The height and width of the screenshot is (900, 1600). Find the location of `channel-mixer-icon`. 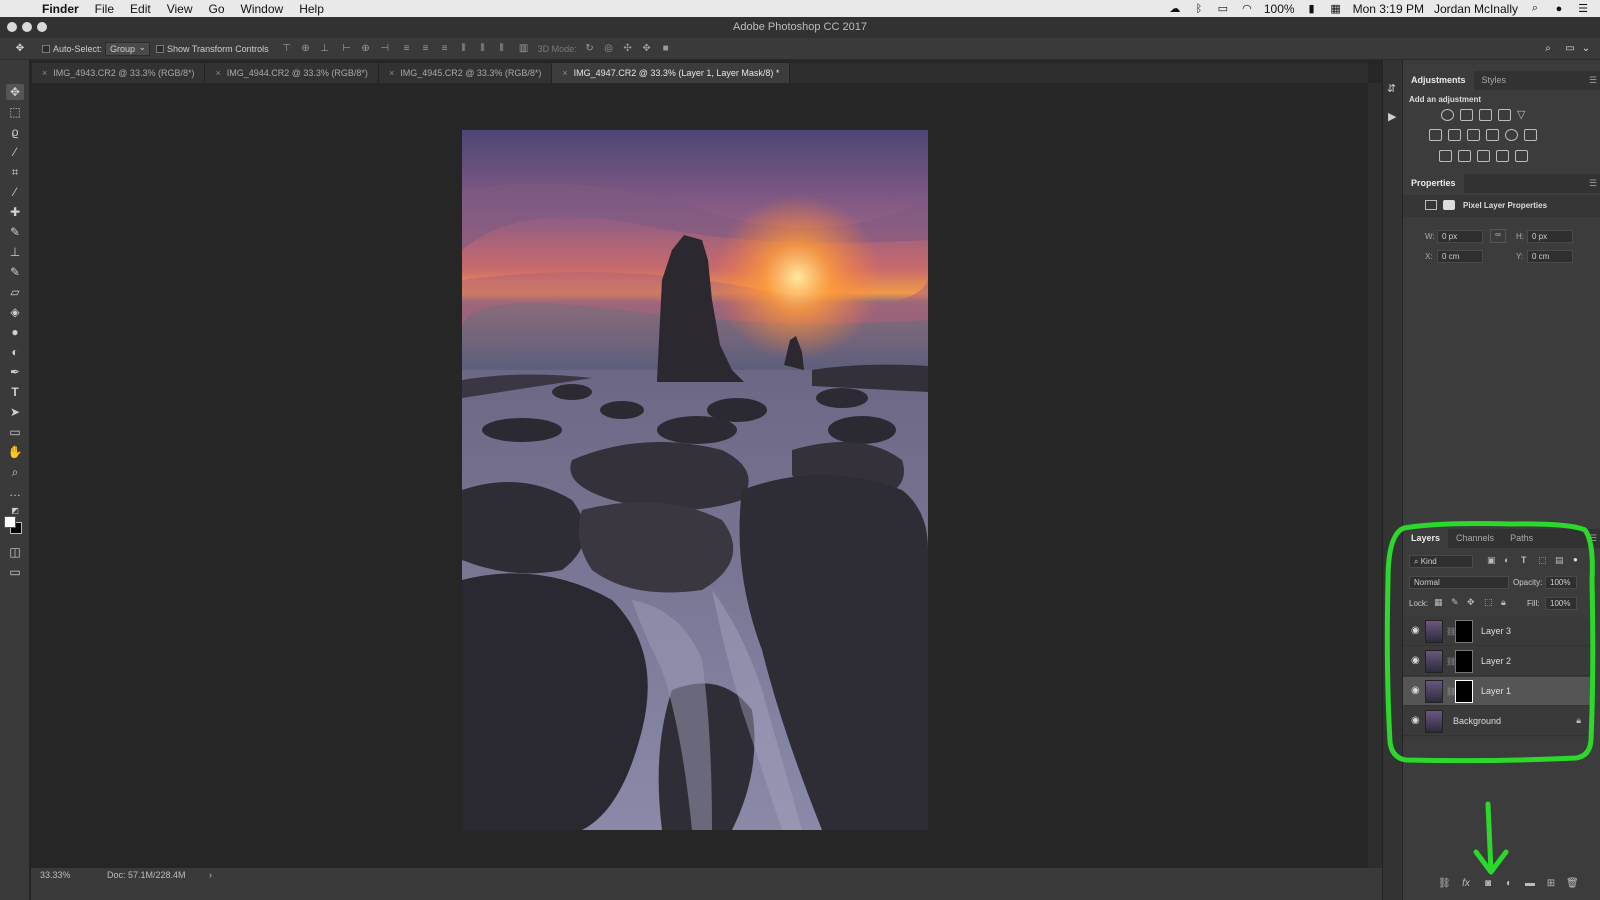

channel-mixer-icon is located at coordinates (1511, 135).